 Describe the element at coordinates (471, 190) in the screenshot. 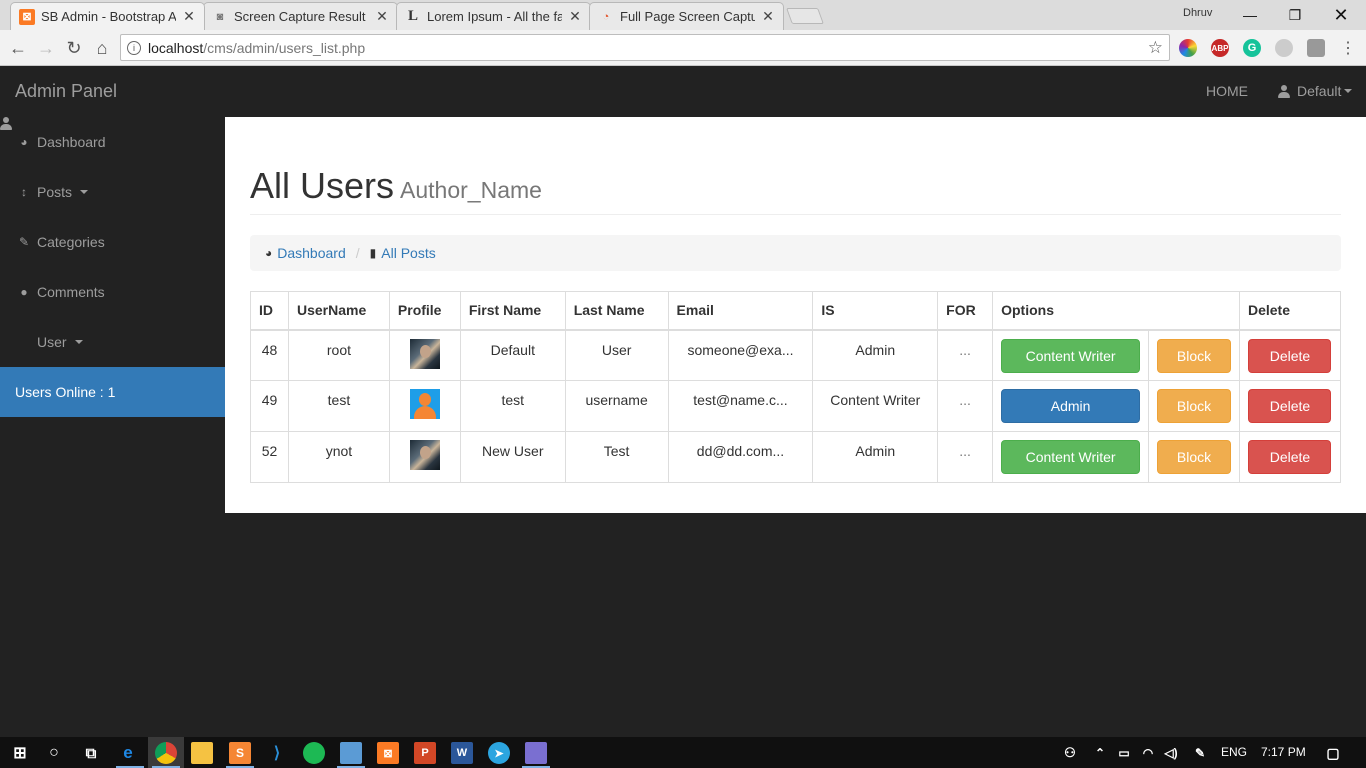

I see `page-subtitle: Author_Name` at that location.